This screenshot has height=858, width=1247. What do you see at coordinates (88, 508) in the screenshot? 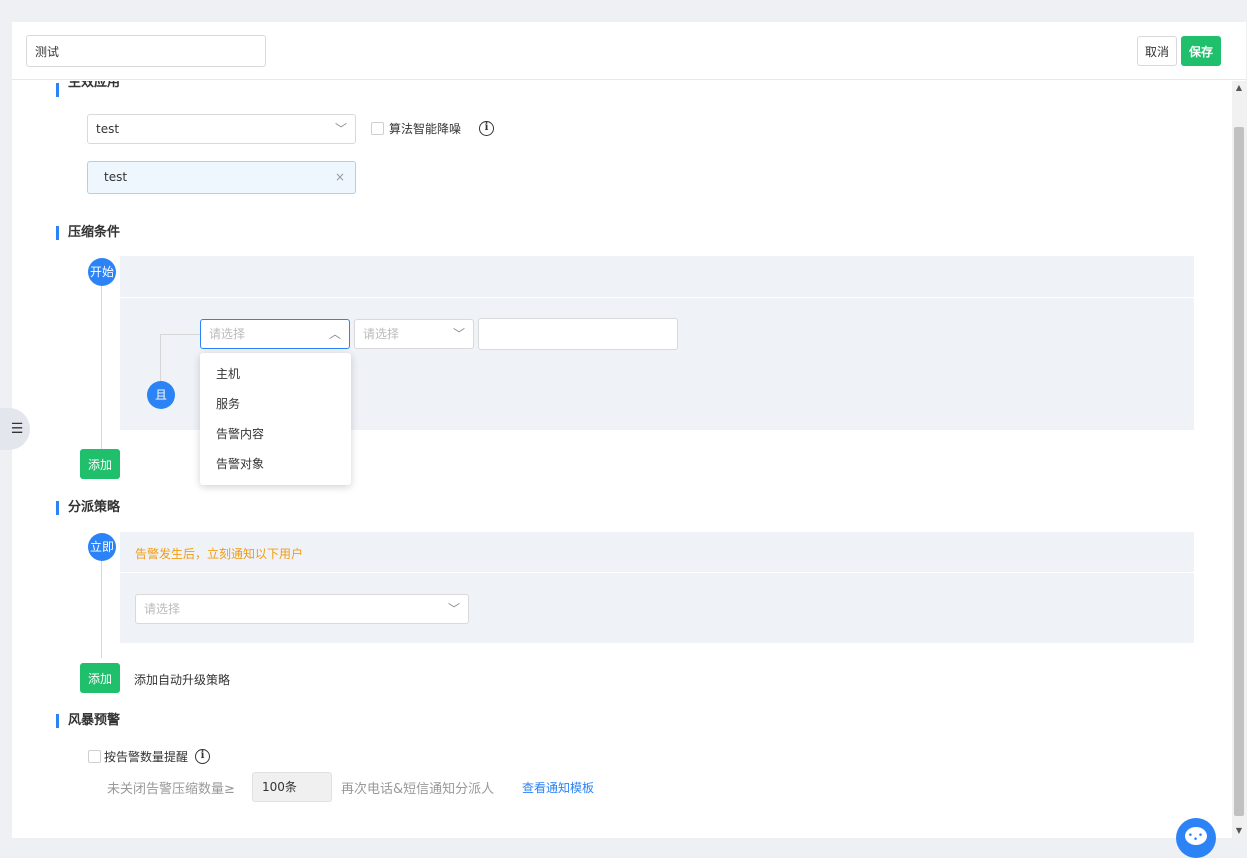
I see `section-title-dispatch: 分派策略` at bounding box center [88, 508].